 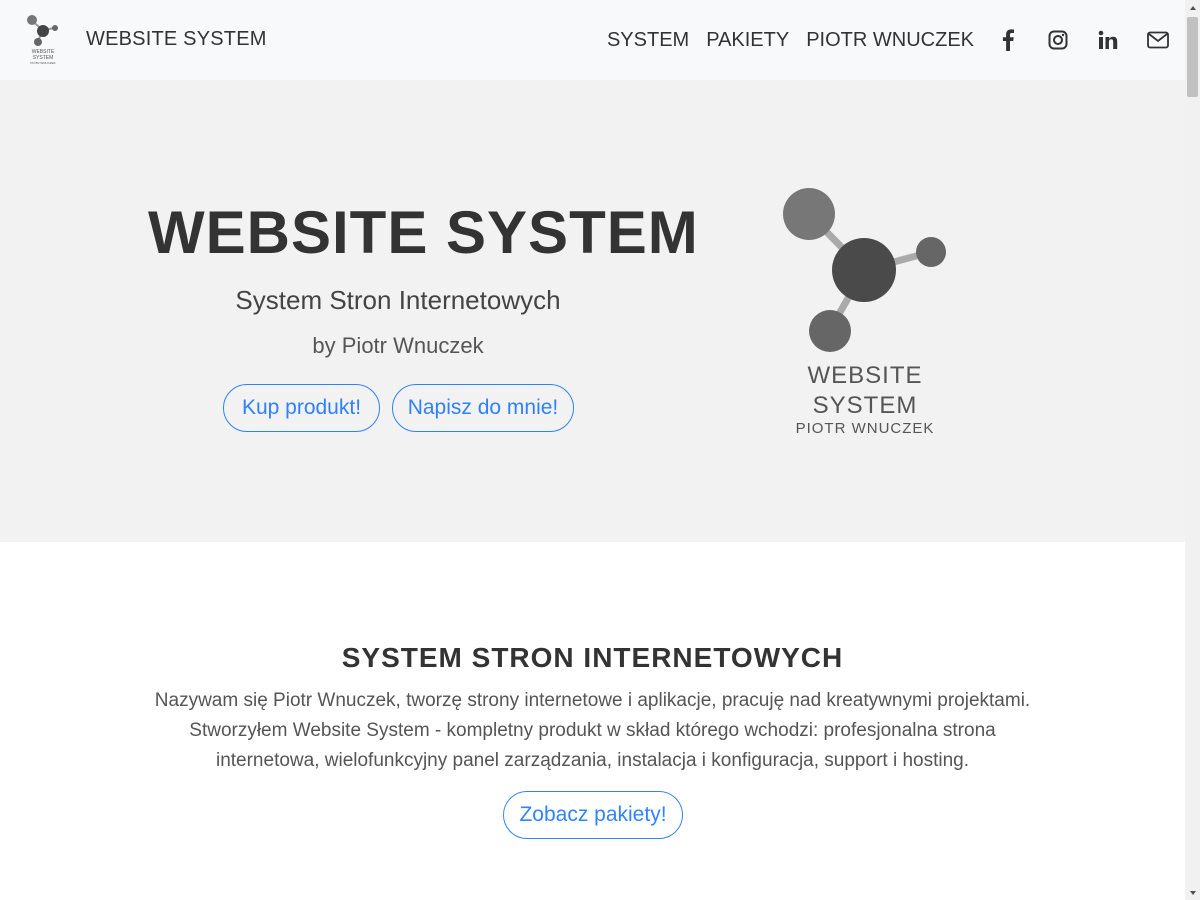 What do you see at coordinates (398, 345) in the screenshot?
I see `hero-byline: by Piotr Wnuczek` at bounding box center [398, 345].